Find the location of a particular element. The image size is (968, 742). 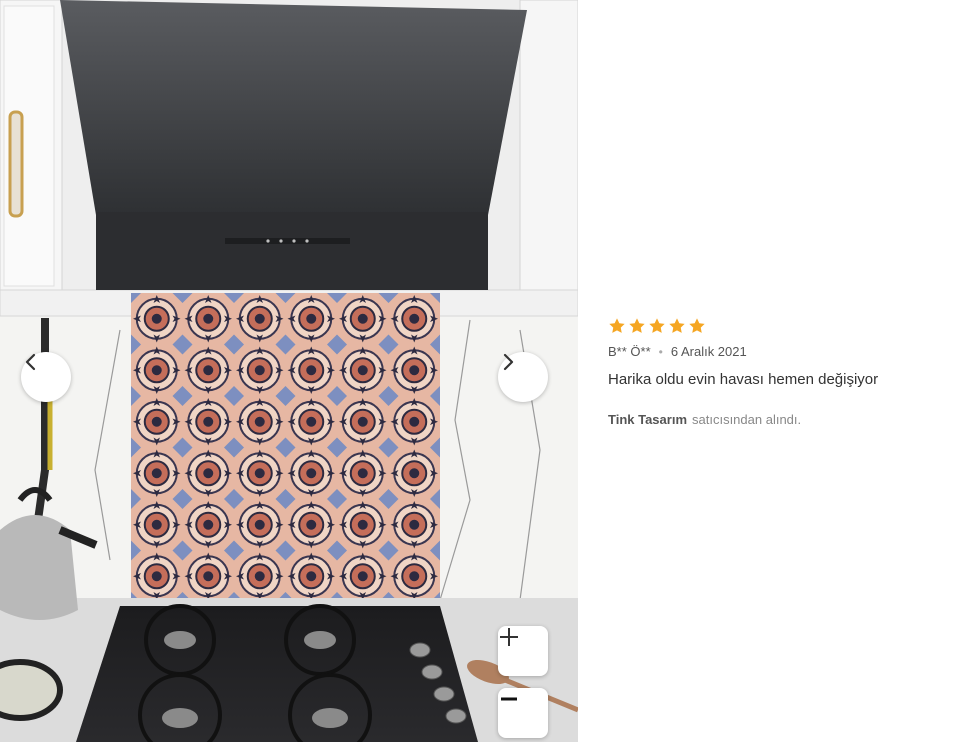

prev-photo-button is located at coordinates (46, 377).